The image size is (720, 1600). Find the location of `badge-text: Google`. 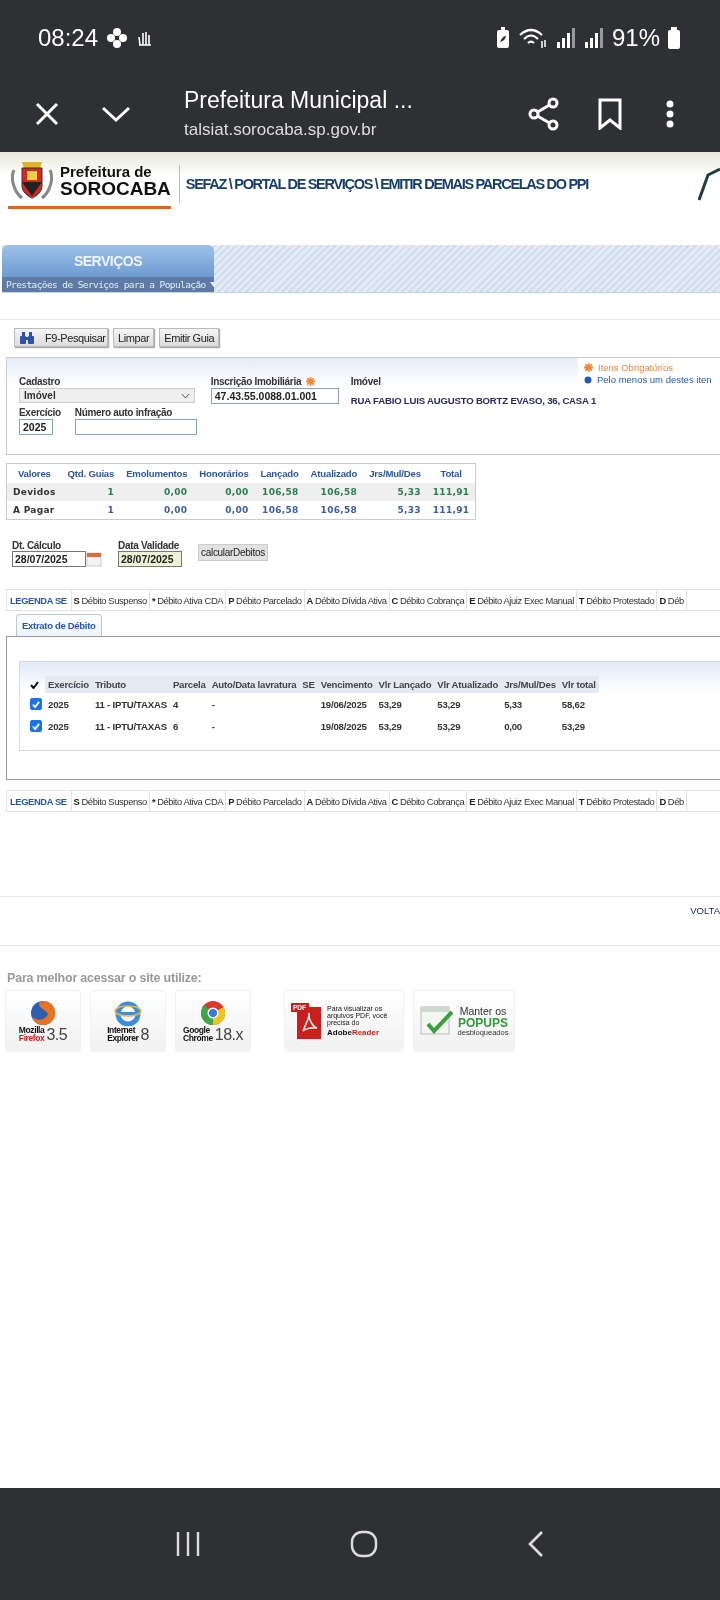

badge-text: Google is located at coordinates (196, 1029).